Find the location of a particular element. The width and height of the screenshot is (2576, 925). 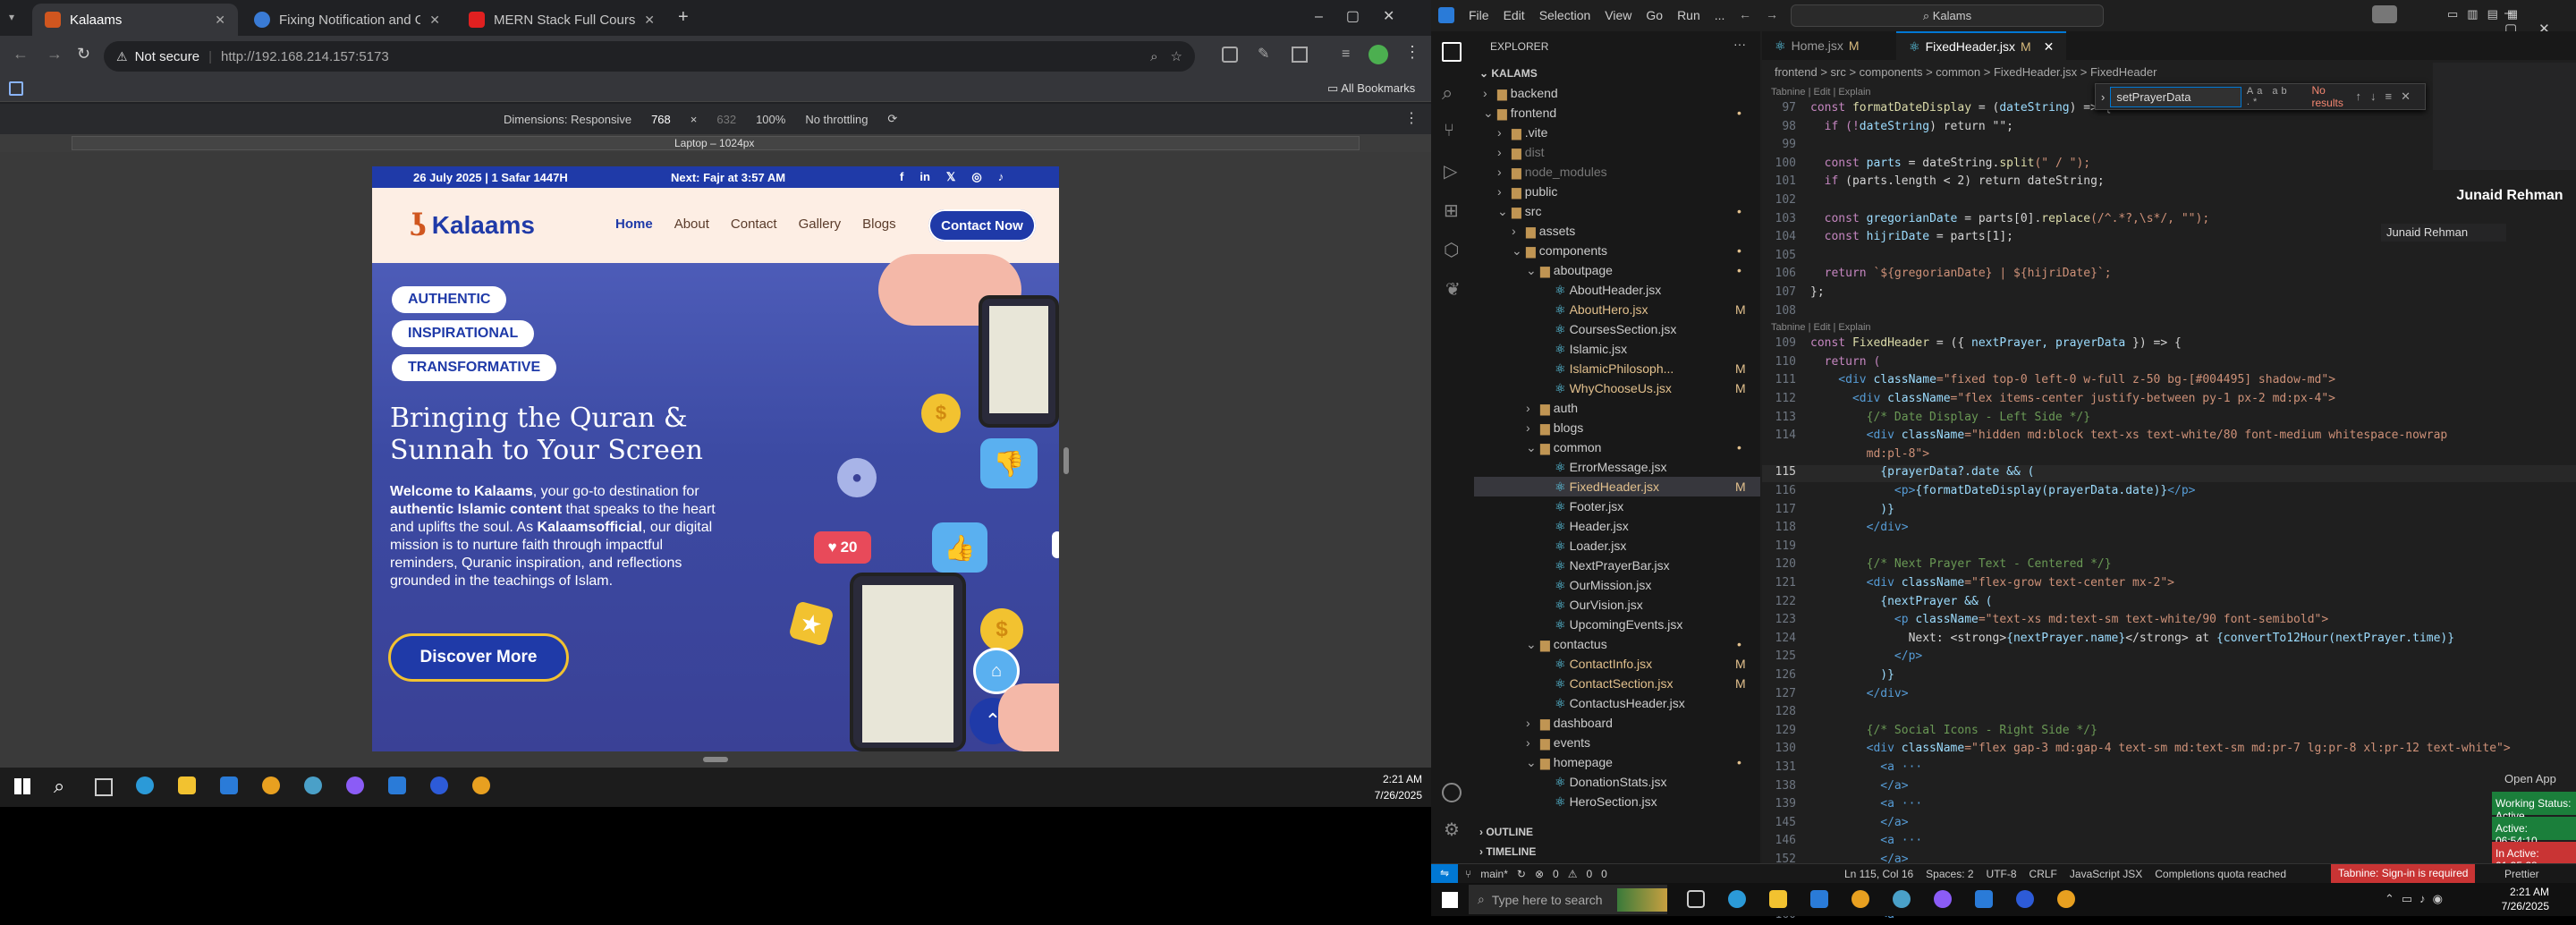

tree-file: ⚛ Header.jsx is located at coordinates (1617, 526).